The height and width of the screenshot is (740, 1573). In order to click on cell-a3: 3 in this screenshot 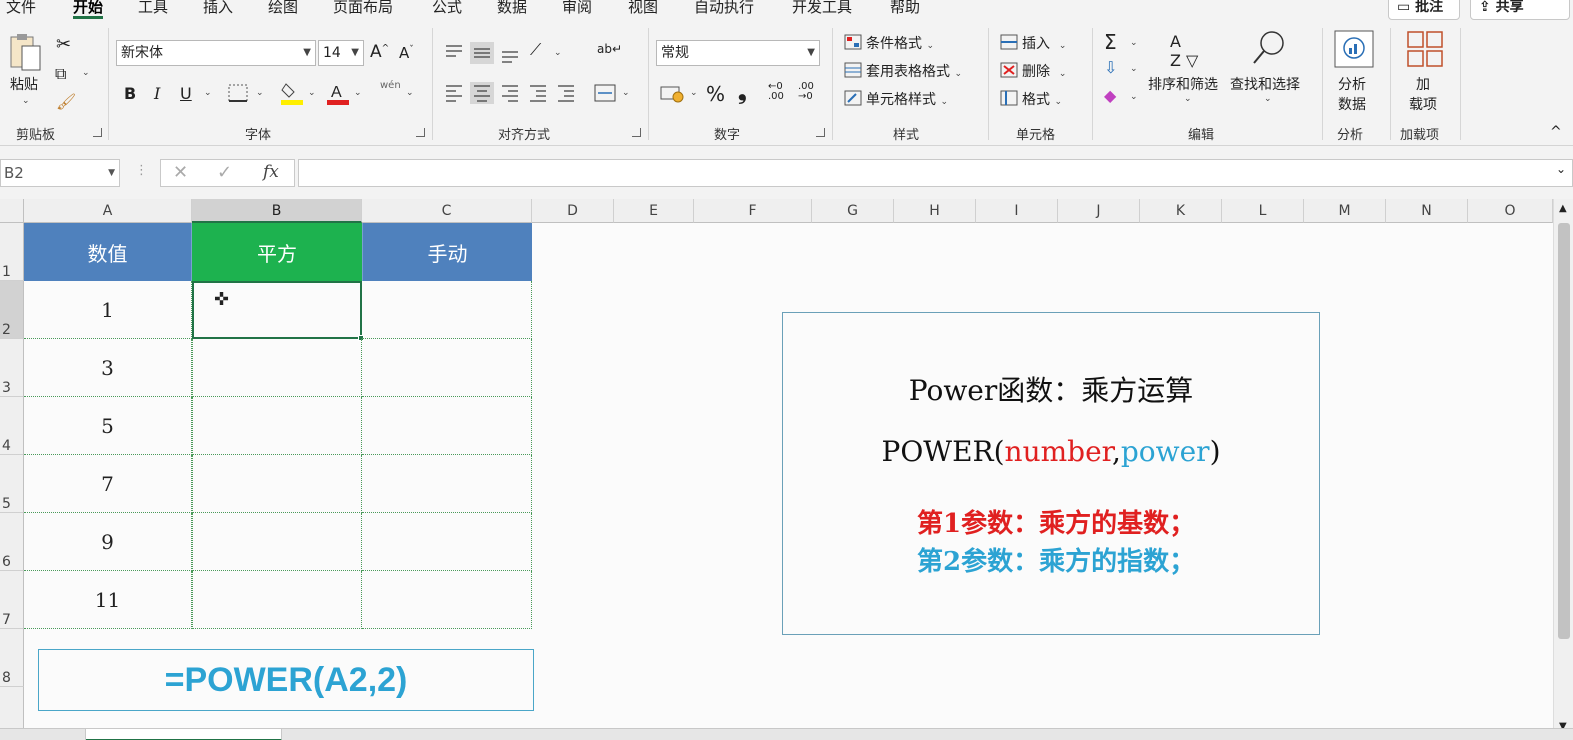, I will do `click(108, 368)`.